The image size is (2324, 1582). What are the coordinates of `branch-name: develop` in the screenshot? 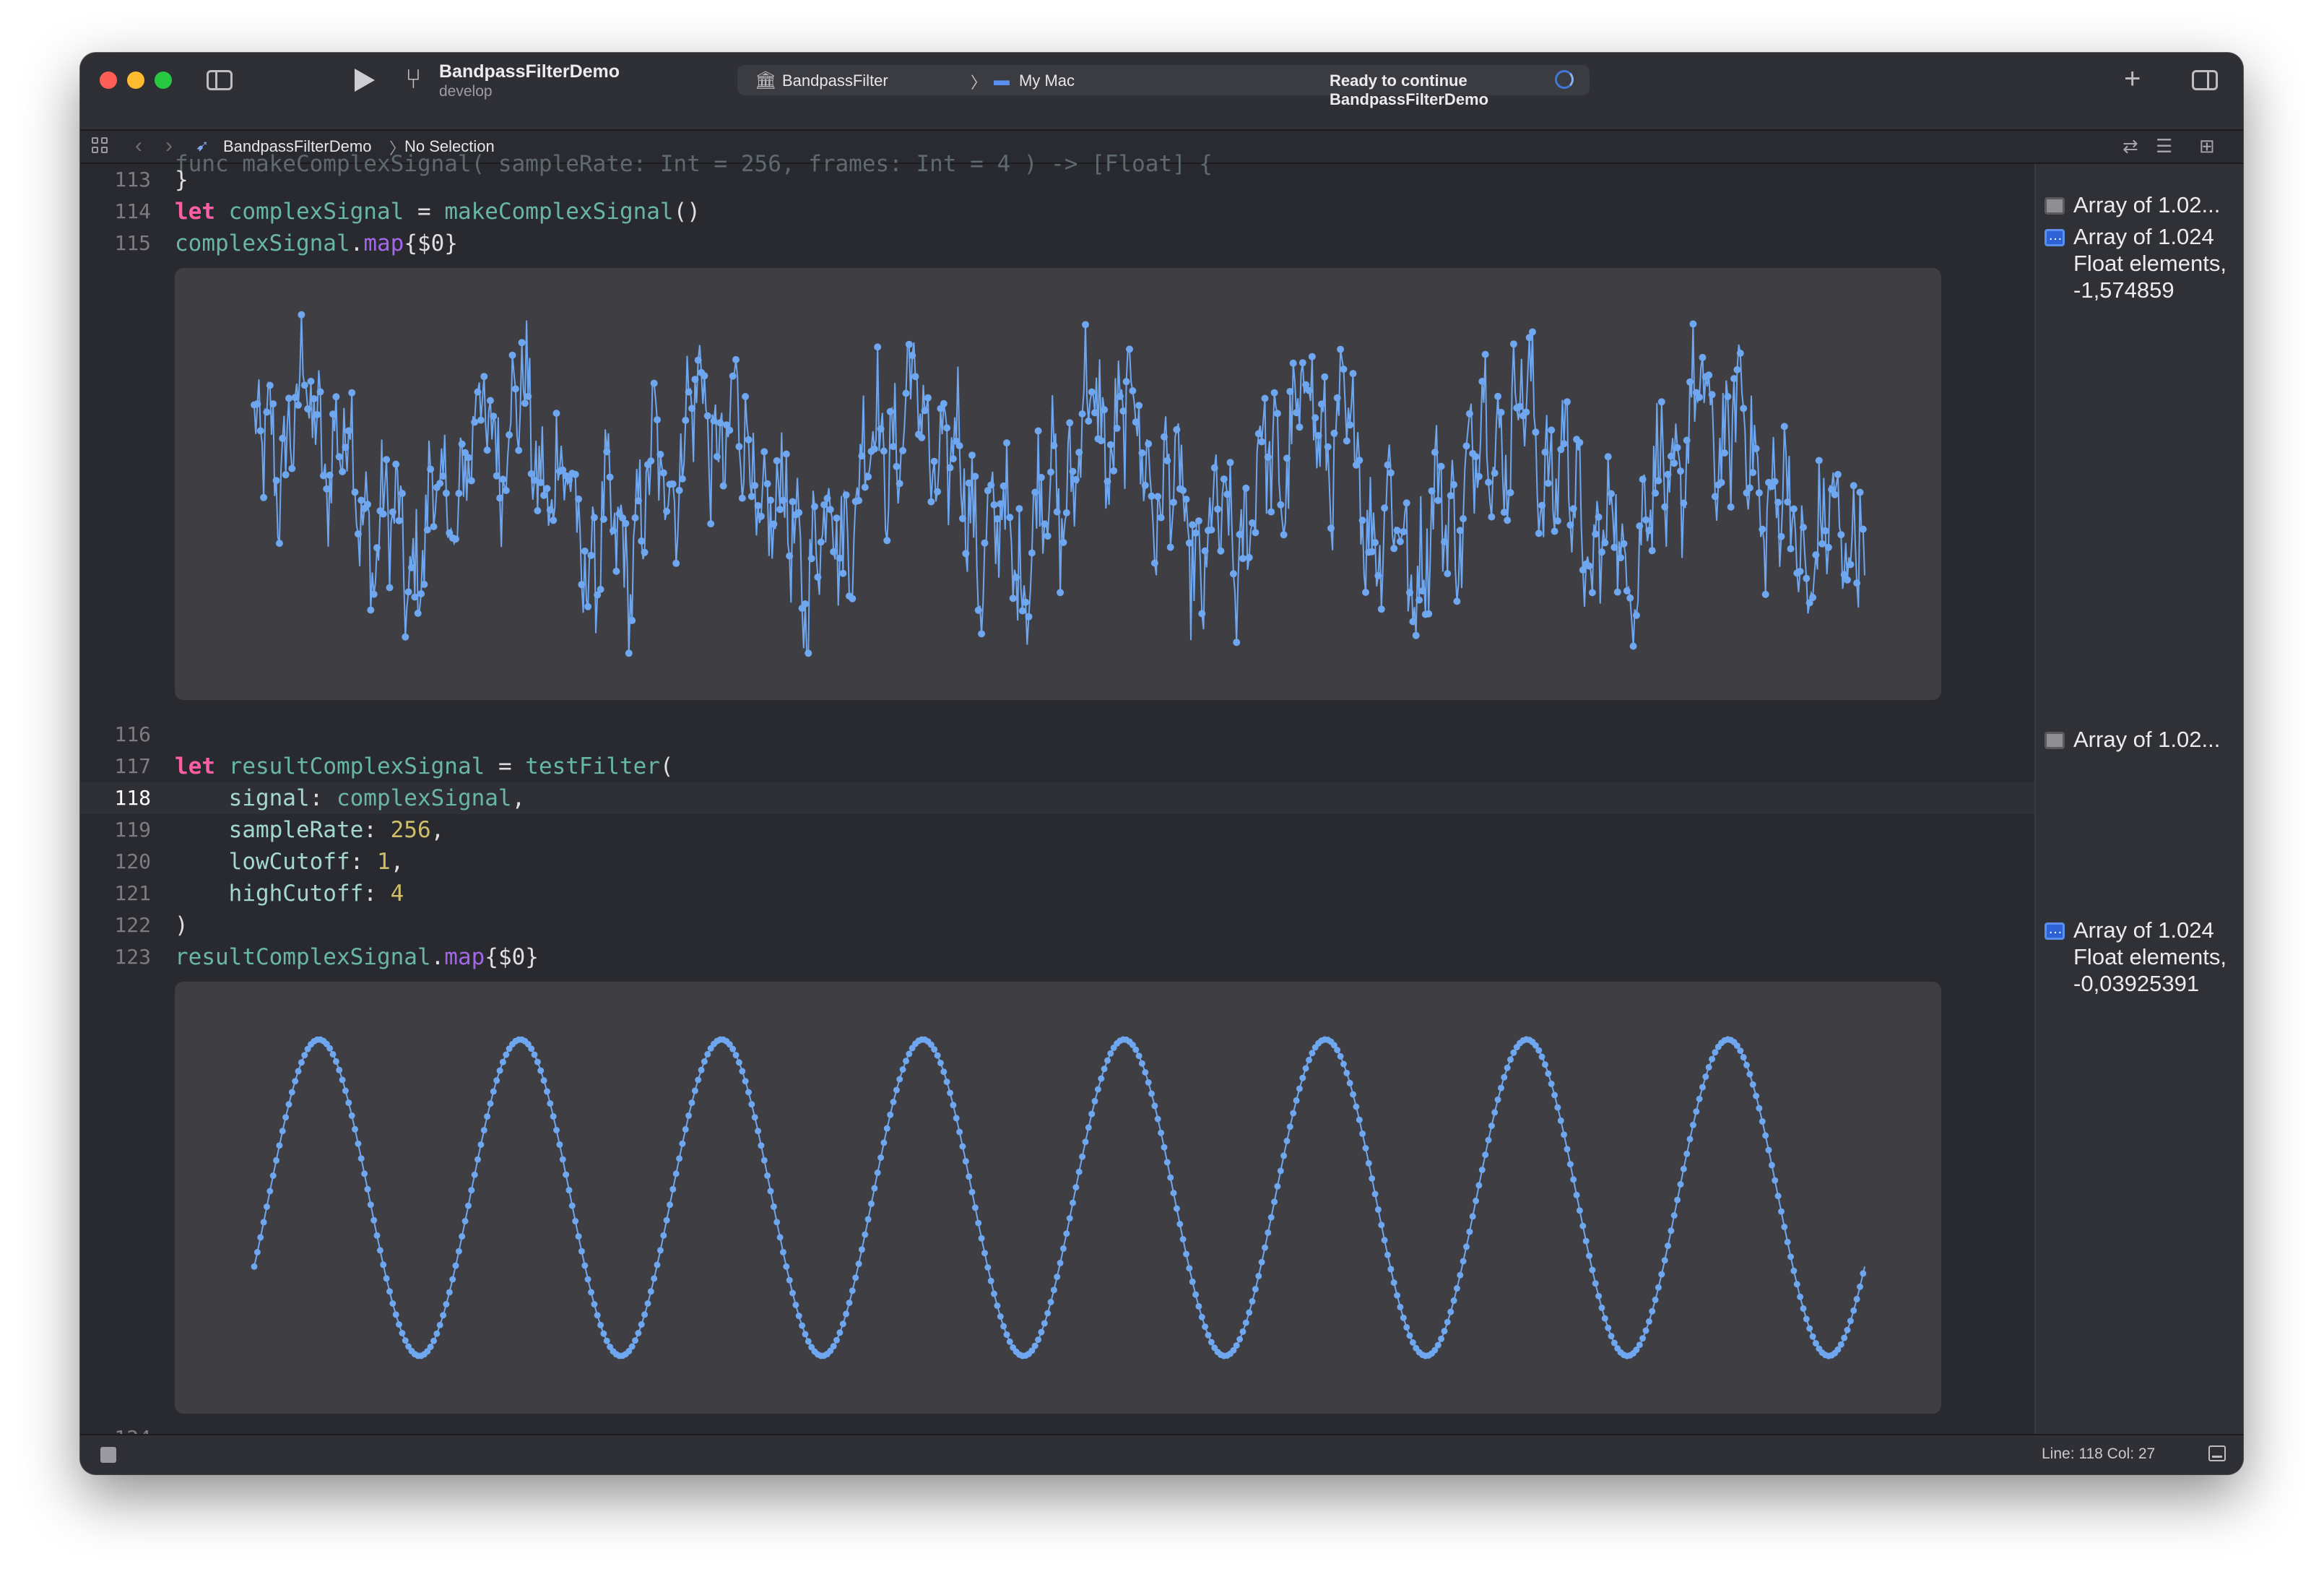 It's located at (466, 91).